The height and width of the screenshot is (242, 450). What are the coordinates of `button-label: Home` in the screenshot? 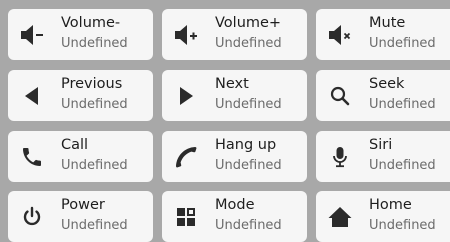 It's located at (390, 205).